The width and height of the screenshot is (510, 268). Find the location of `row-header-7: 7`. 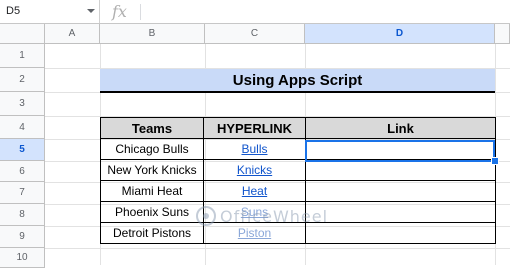

row-header-7: 7 is located at coordinates (22, 193).